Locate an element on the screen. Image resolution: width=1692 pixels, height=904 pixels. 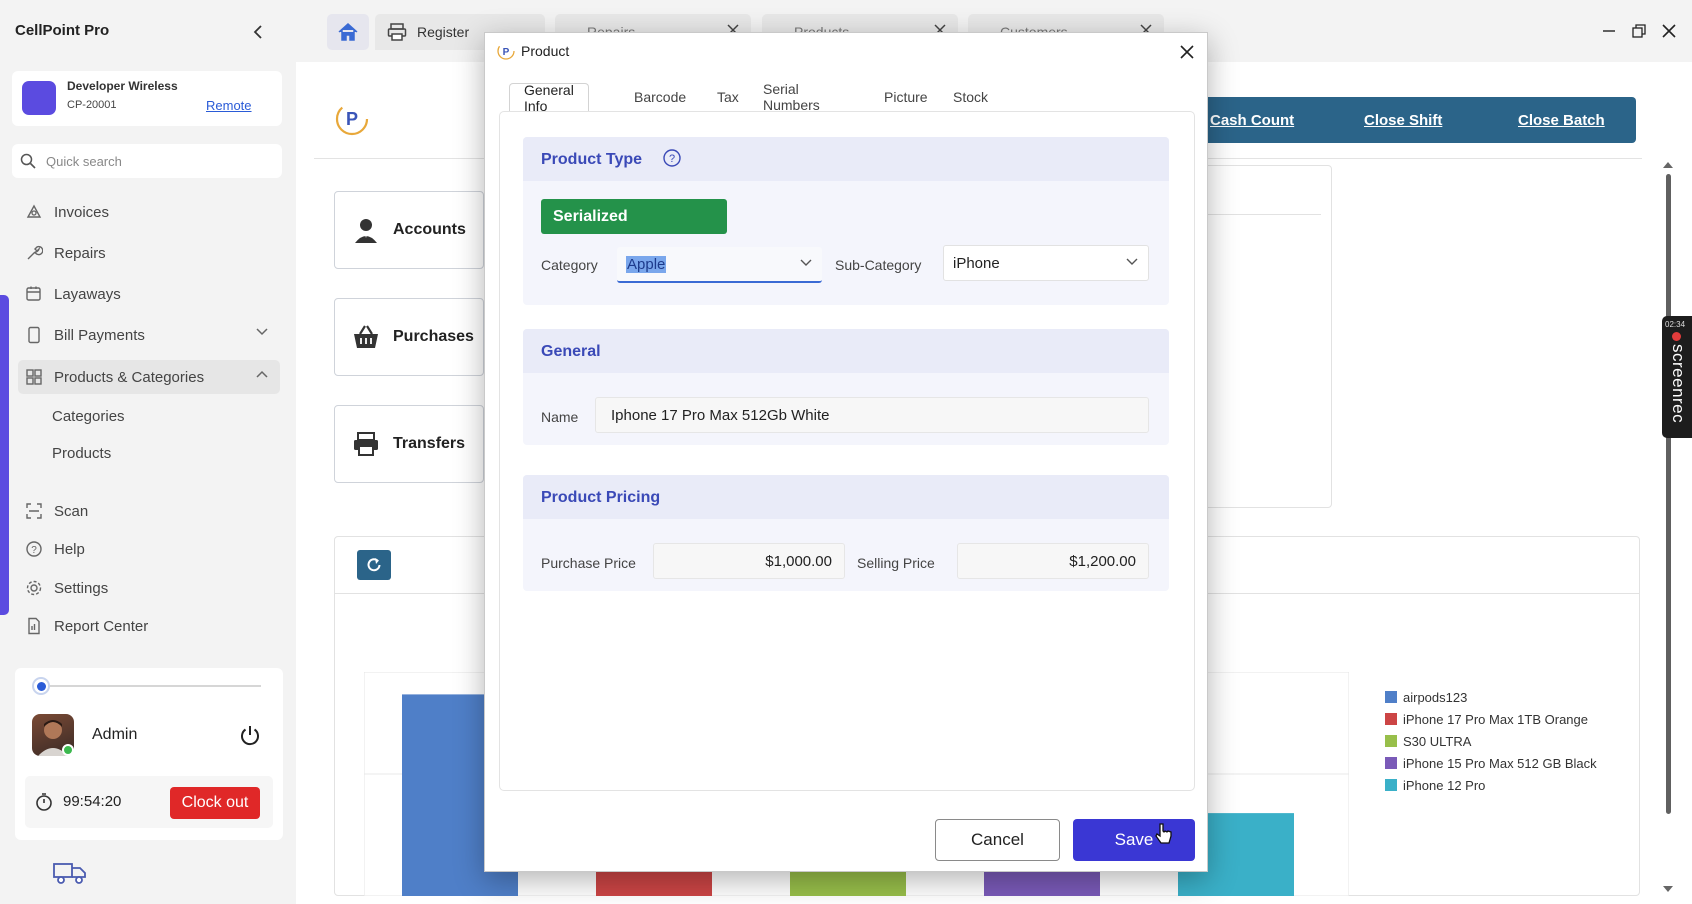
home-tab is located at coordinates (348, 32).